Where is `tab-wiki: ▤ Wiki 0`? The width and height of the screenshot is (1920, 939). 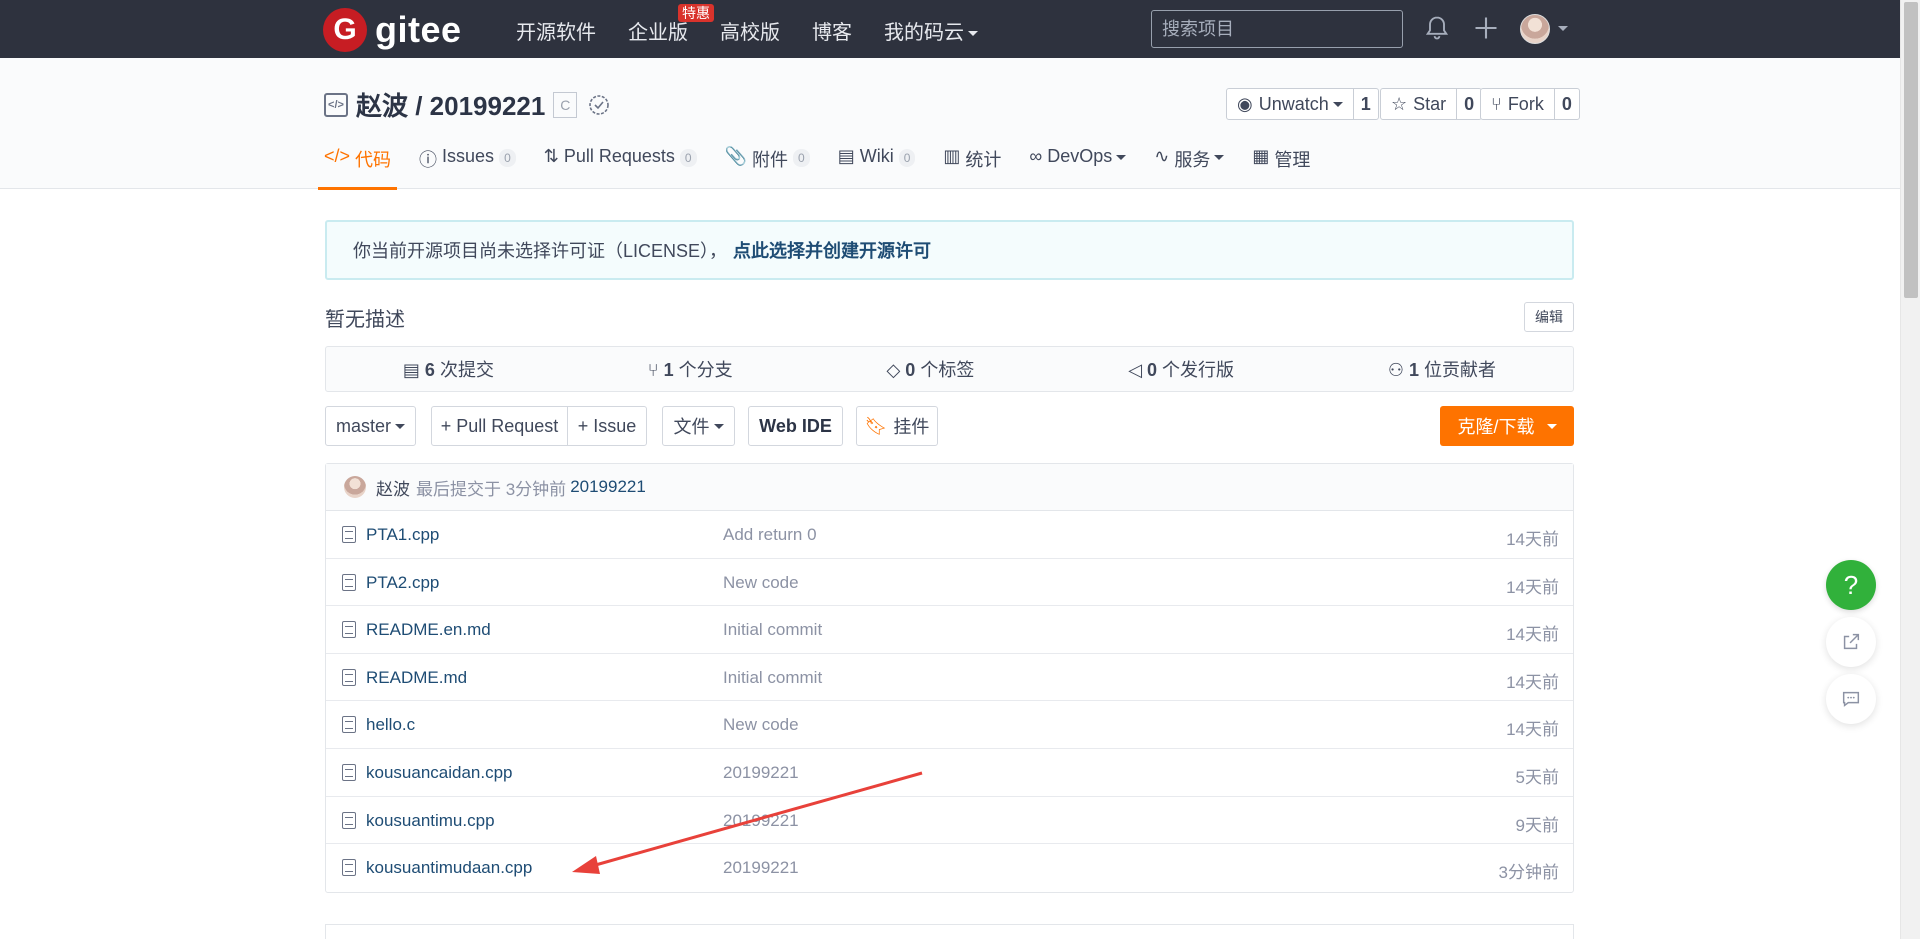
tab-wiki: ▤ Wiki 0 is located at coordinates (877, 168).